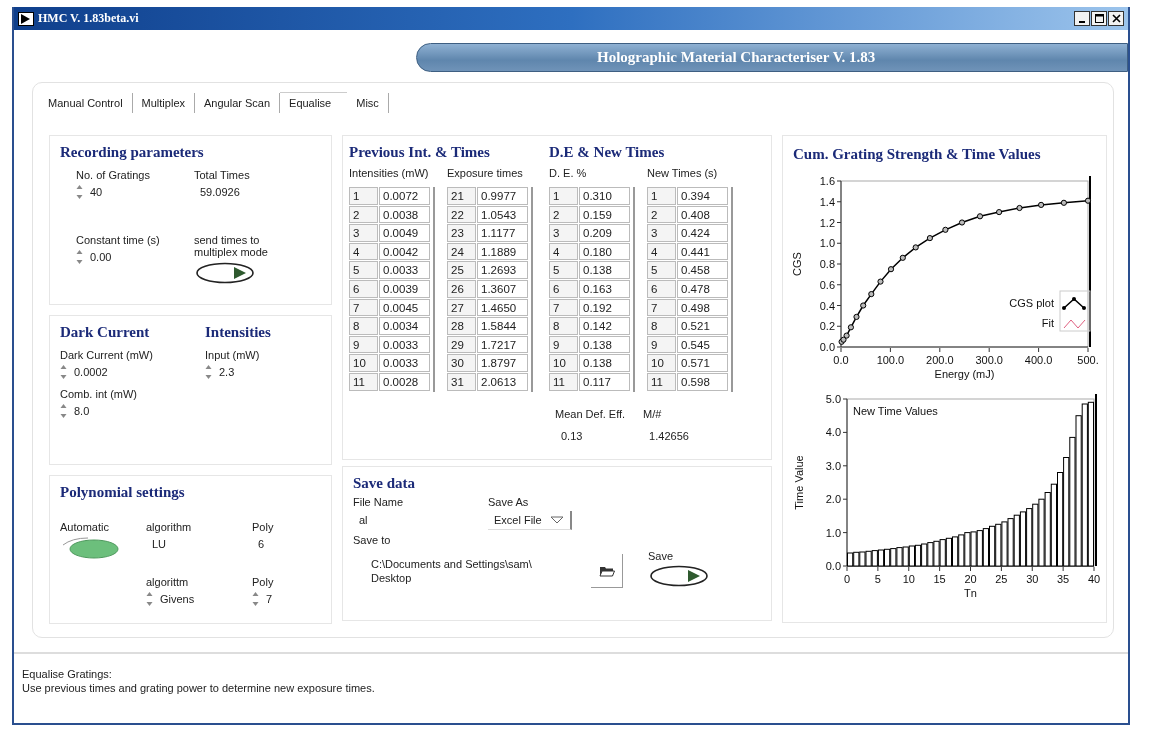 Image resolution: width=1150 pixels, height=733 pixels. Describe the element at coordinates (461, 381) in the screenshot. I see `row-index: 31` at that location.